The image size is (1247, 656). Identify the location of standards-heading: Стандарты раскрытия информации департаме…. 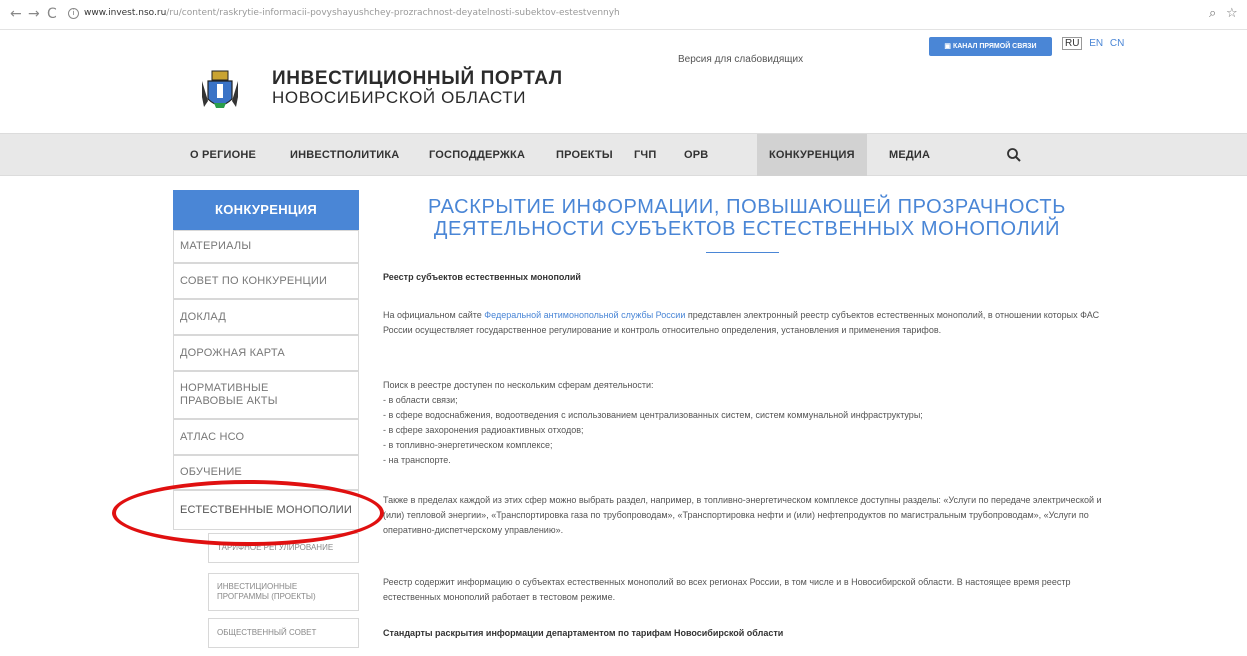
(750, 633).